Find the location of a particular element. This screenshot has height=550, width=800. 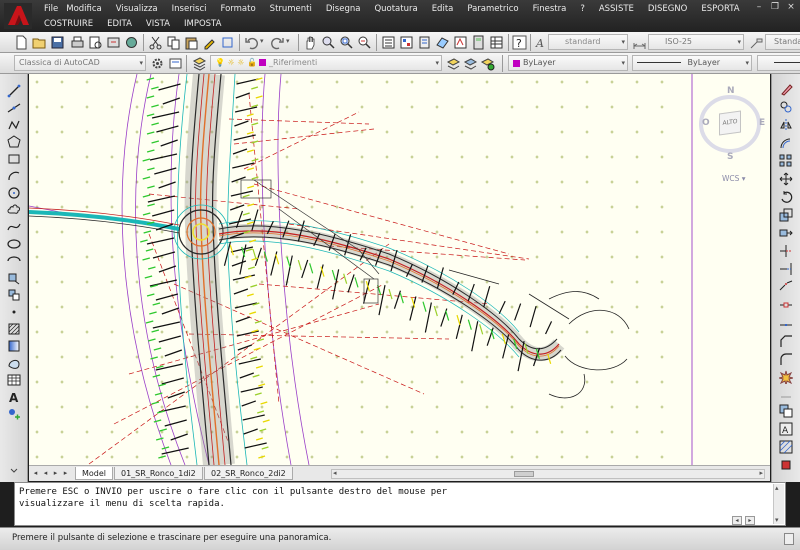

zoom-realtime-icon is located at coordinates (328, 42).